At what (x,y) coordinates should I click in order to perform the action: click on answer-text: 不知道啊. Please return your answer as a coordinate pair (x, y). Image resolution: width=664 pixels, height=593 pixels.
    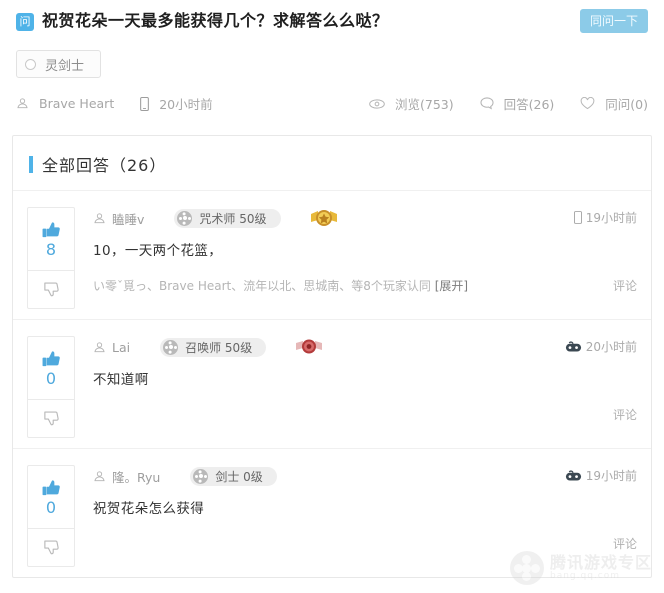
    Looking at the image, I should click on (121, 380).